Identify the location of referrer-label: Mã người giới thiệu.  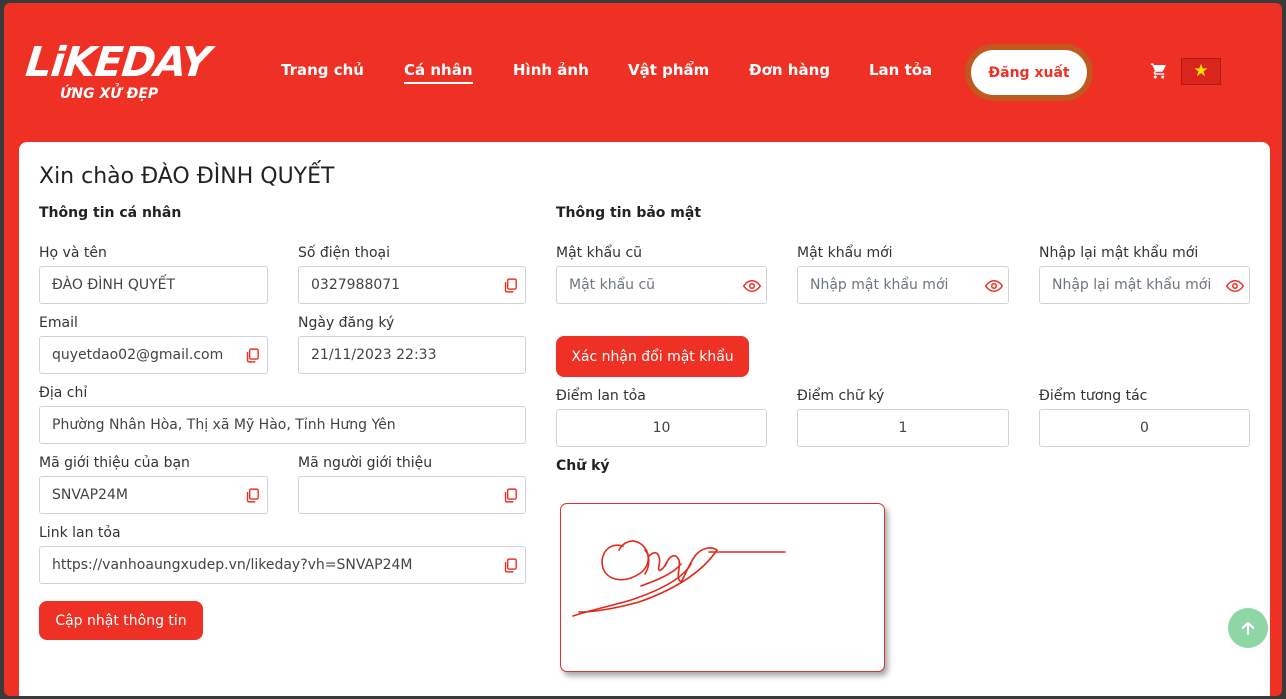
(365, 463).